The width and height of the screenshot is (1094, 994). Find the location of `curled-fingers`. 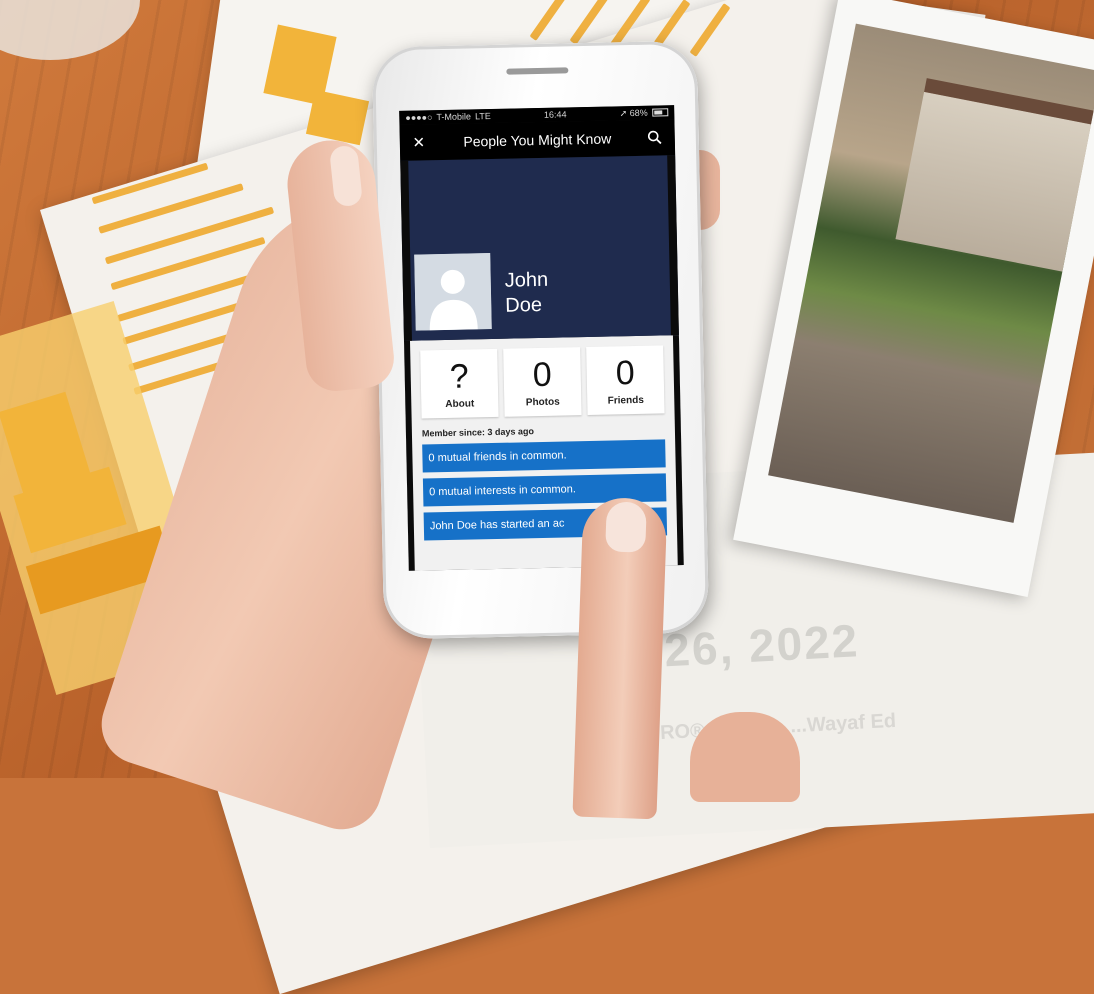

curled-fingers is located at coordinates (745, 757).